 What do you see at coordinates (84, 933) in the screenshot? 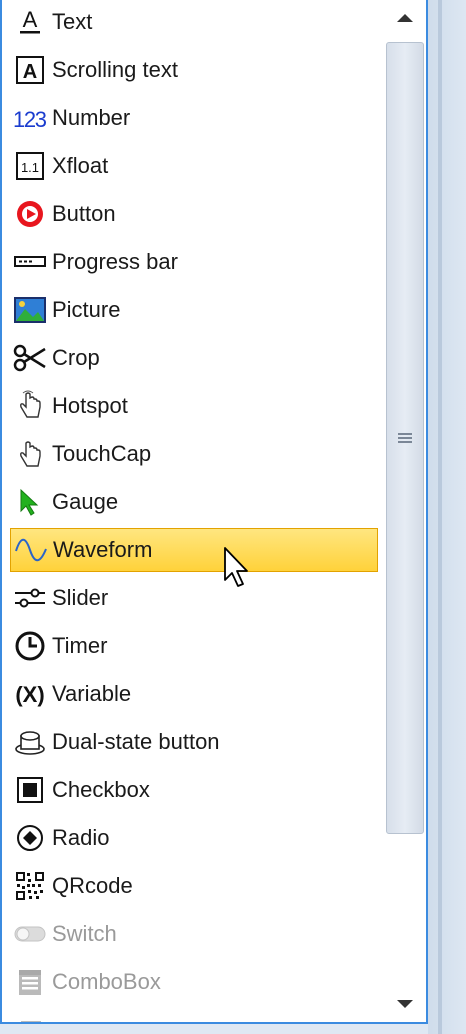
I see `toolbox-item-label: Switch` at bounding box center [84, 933].